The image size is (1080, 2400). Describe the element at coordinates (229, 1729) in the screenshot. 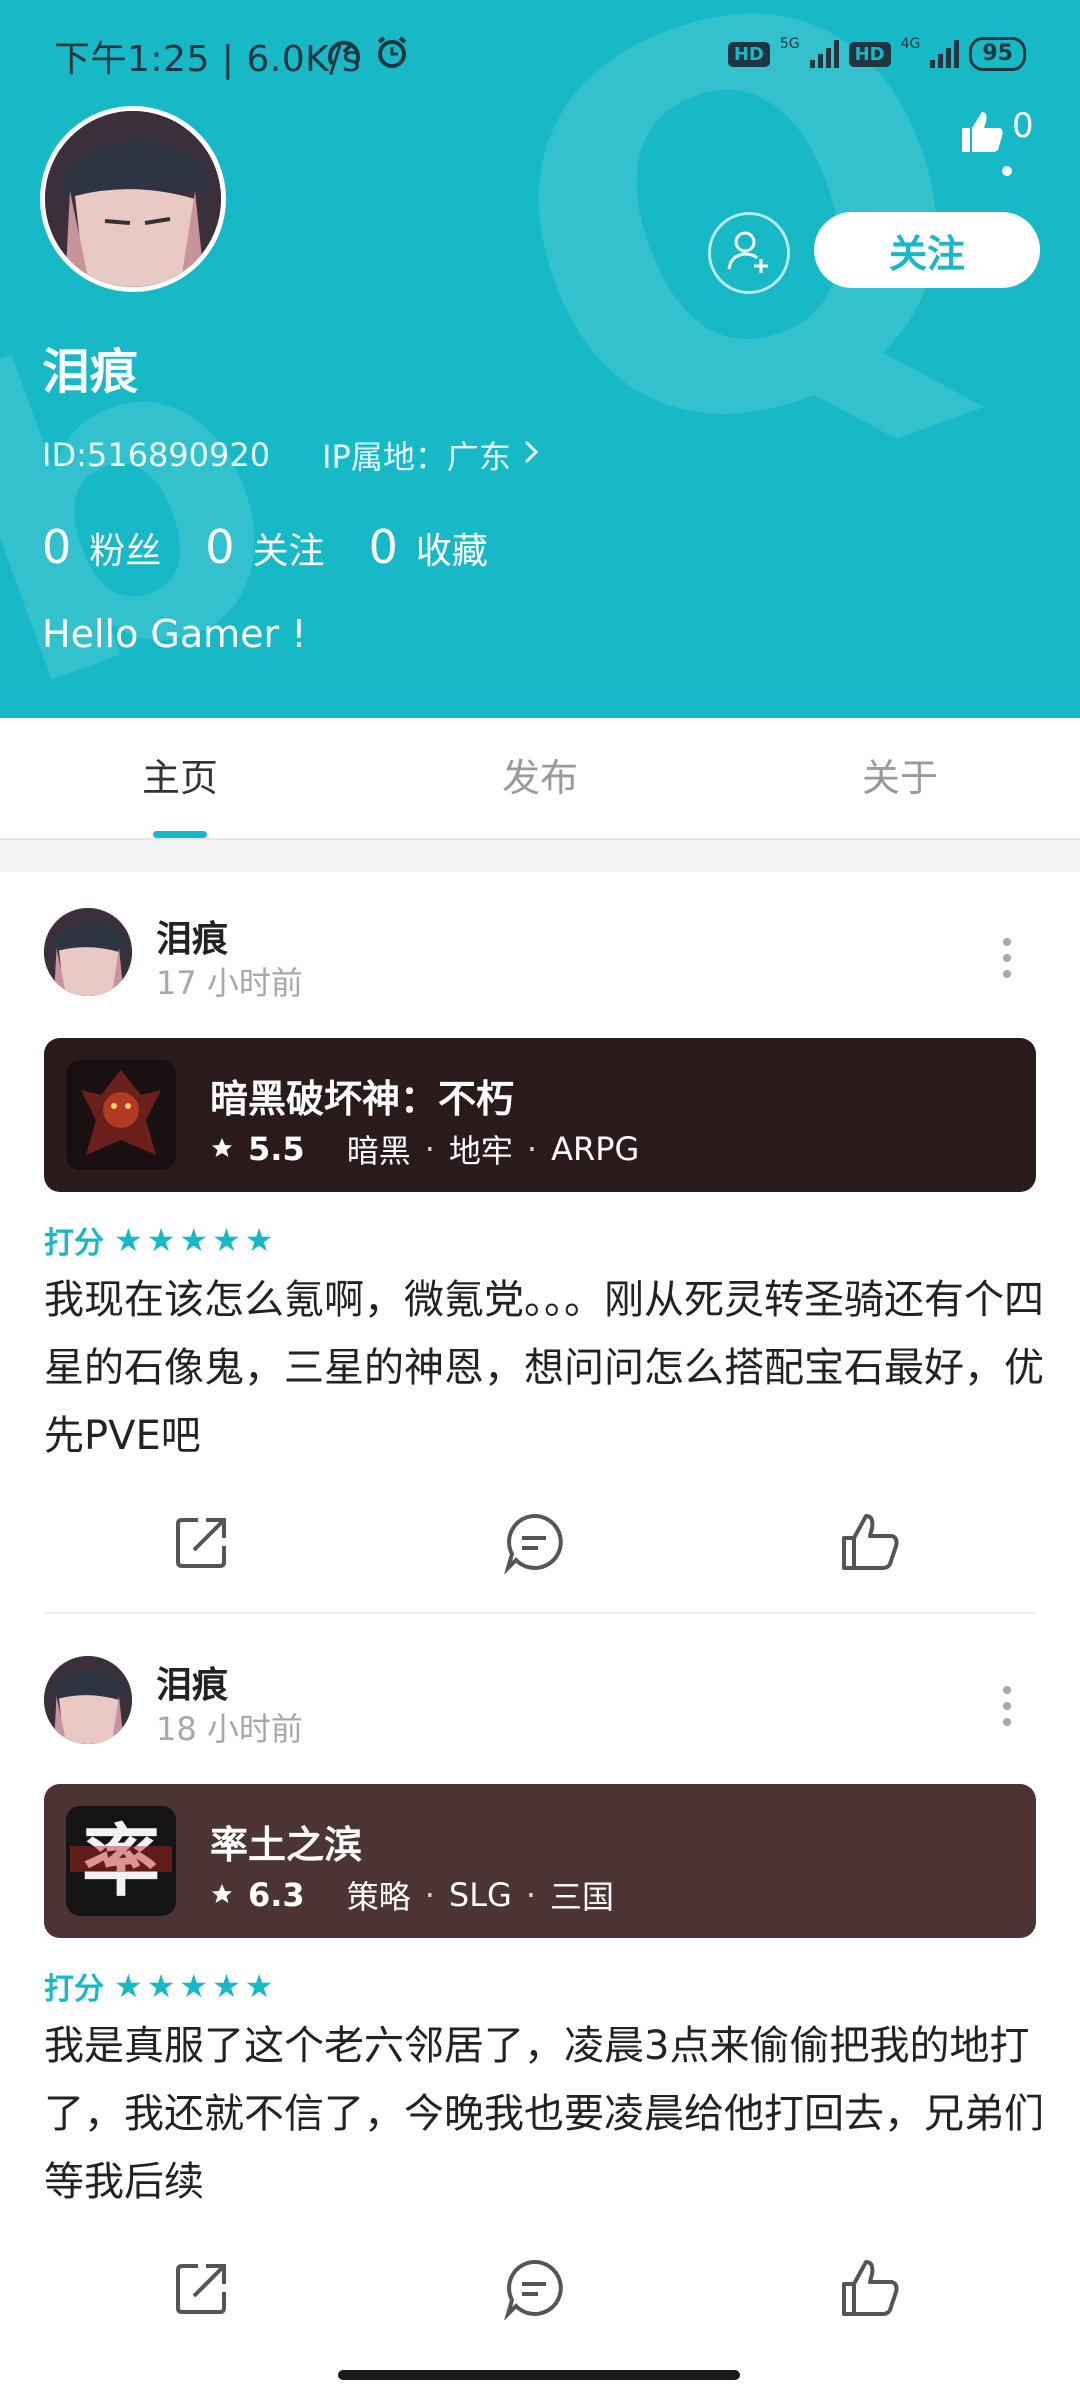

I see `post-time: 18 小时前` at that location.